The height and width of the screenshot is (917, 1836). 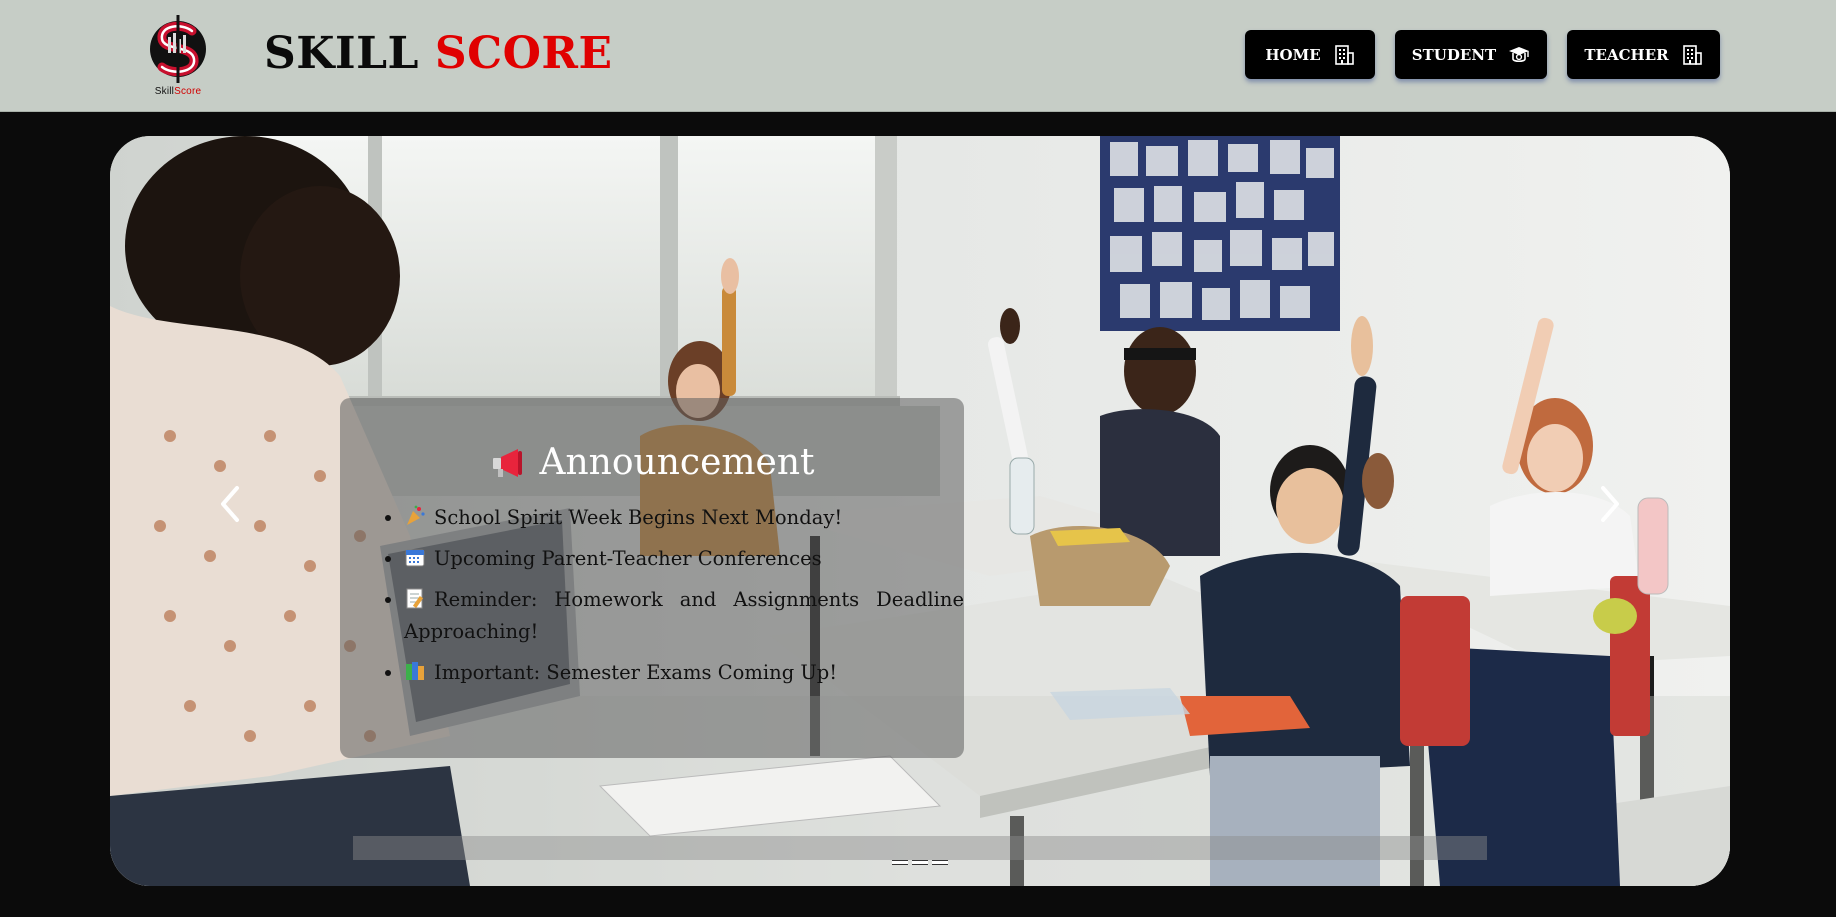 I want to click on nav-teacher-button: TEACHER, so click(x=1643, y=54).